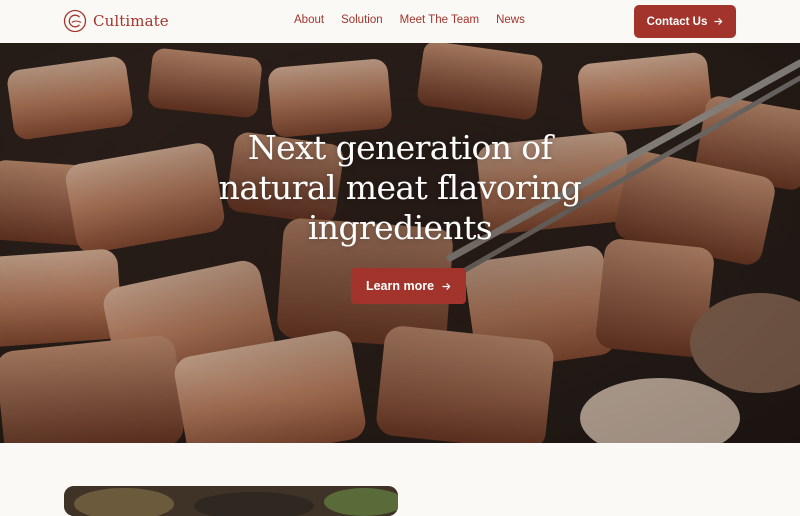  I want to click on hero-title-line-3: ingredients, so click(400, 227).